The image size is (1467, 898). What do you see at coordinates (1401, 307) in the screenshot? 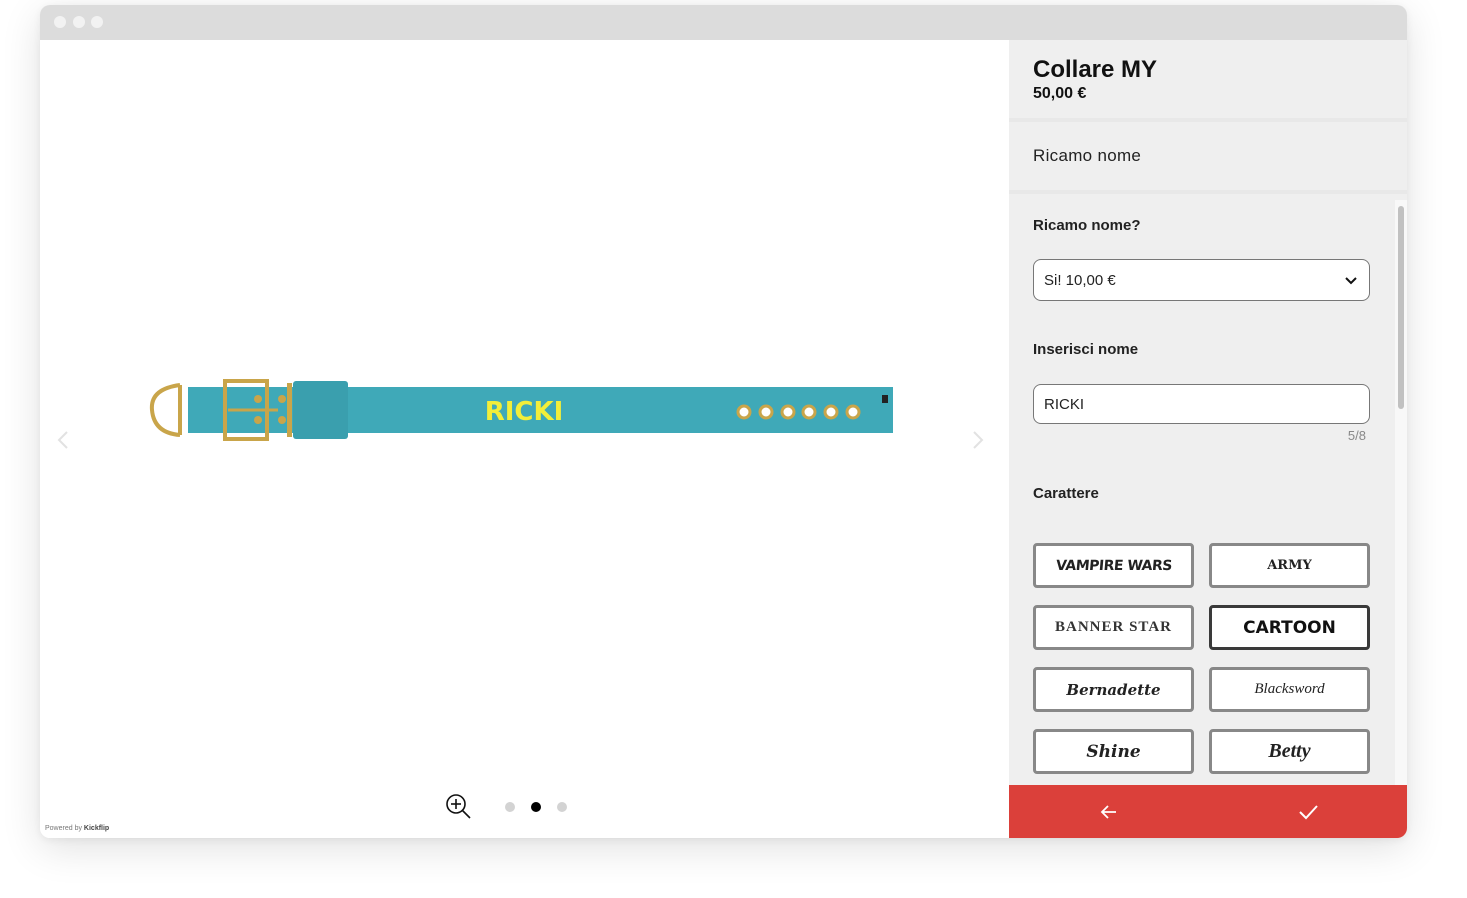
I see `scrollbar-thumb` at bounding box center [1401, 307].